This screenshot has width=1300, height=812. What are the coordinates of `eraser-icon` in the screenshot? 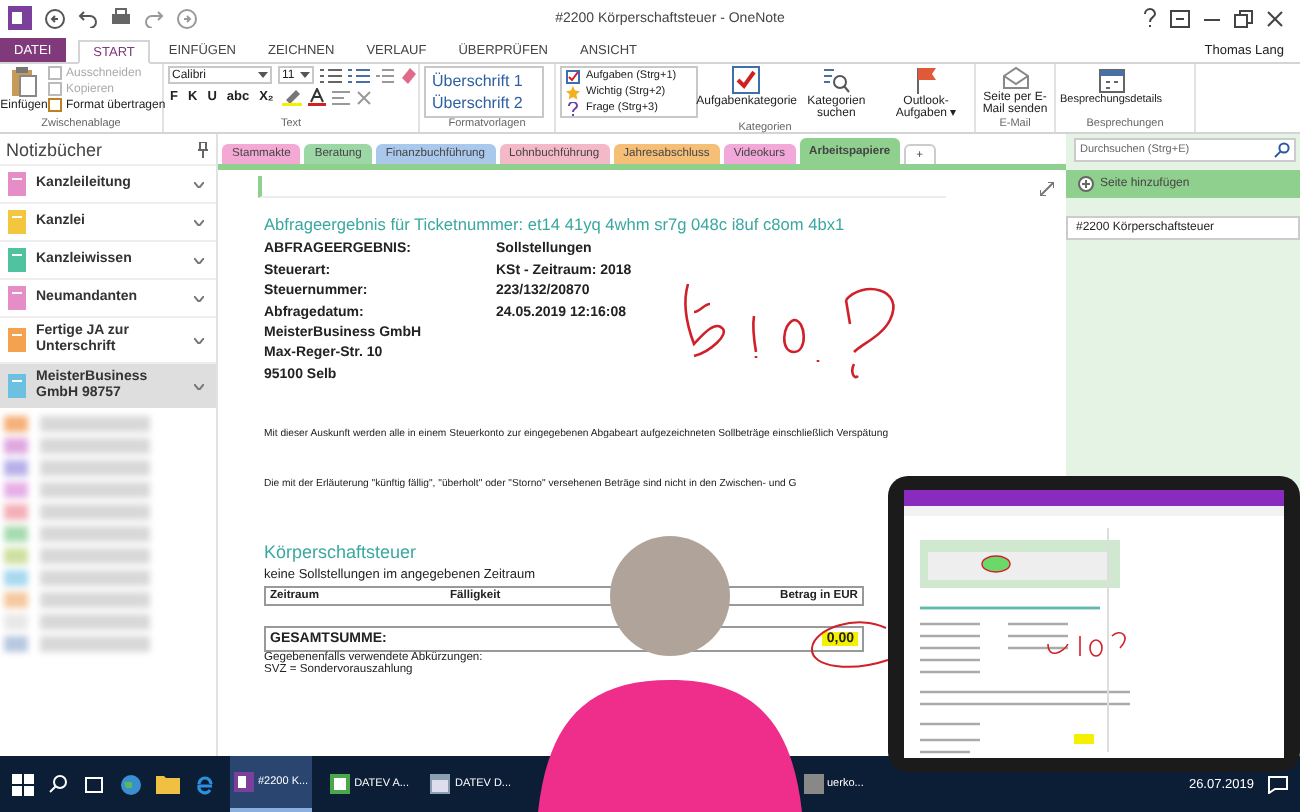 It's located at (409, 75).